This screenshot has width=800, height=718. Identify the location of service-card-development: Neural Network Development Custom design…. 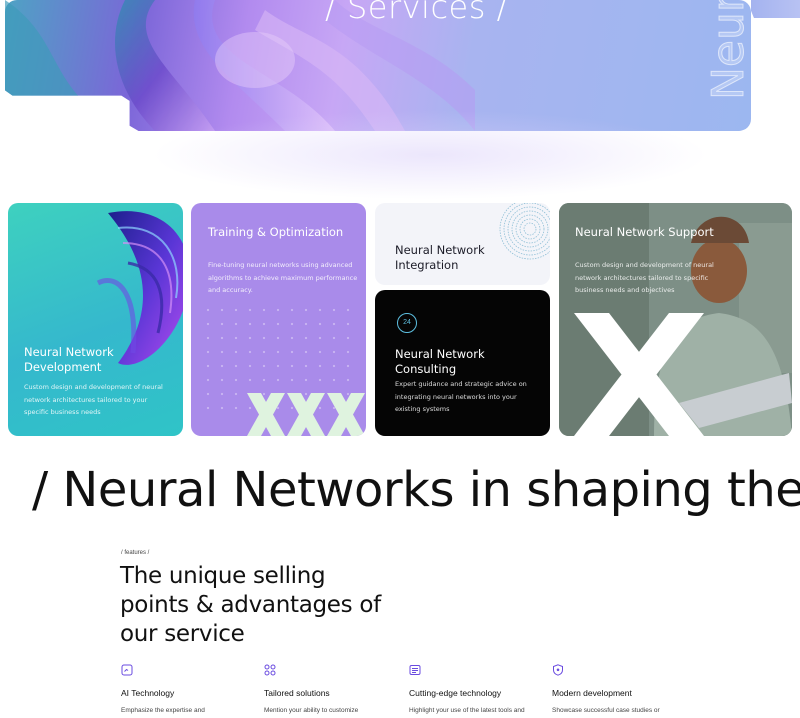
(95, 319).